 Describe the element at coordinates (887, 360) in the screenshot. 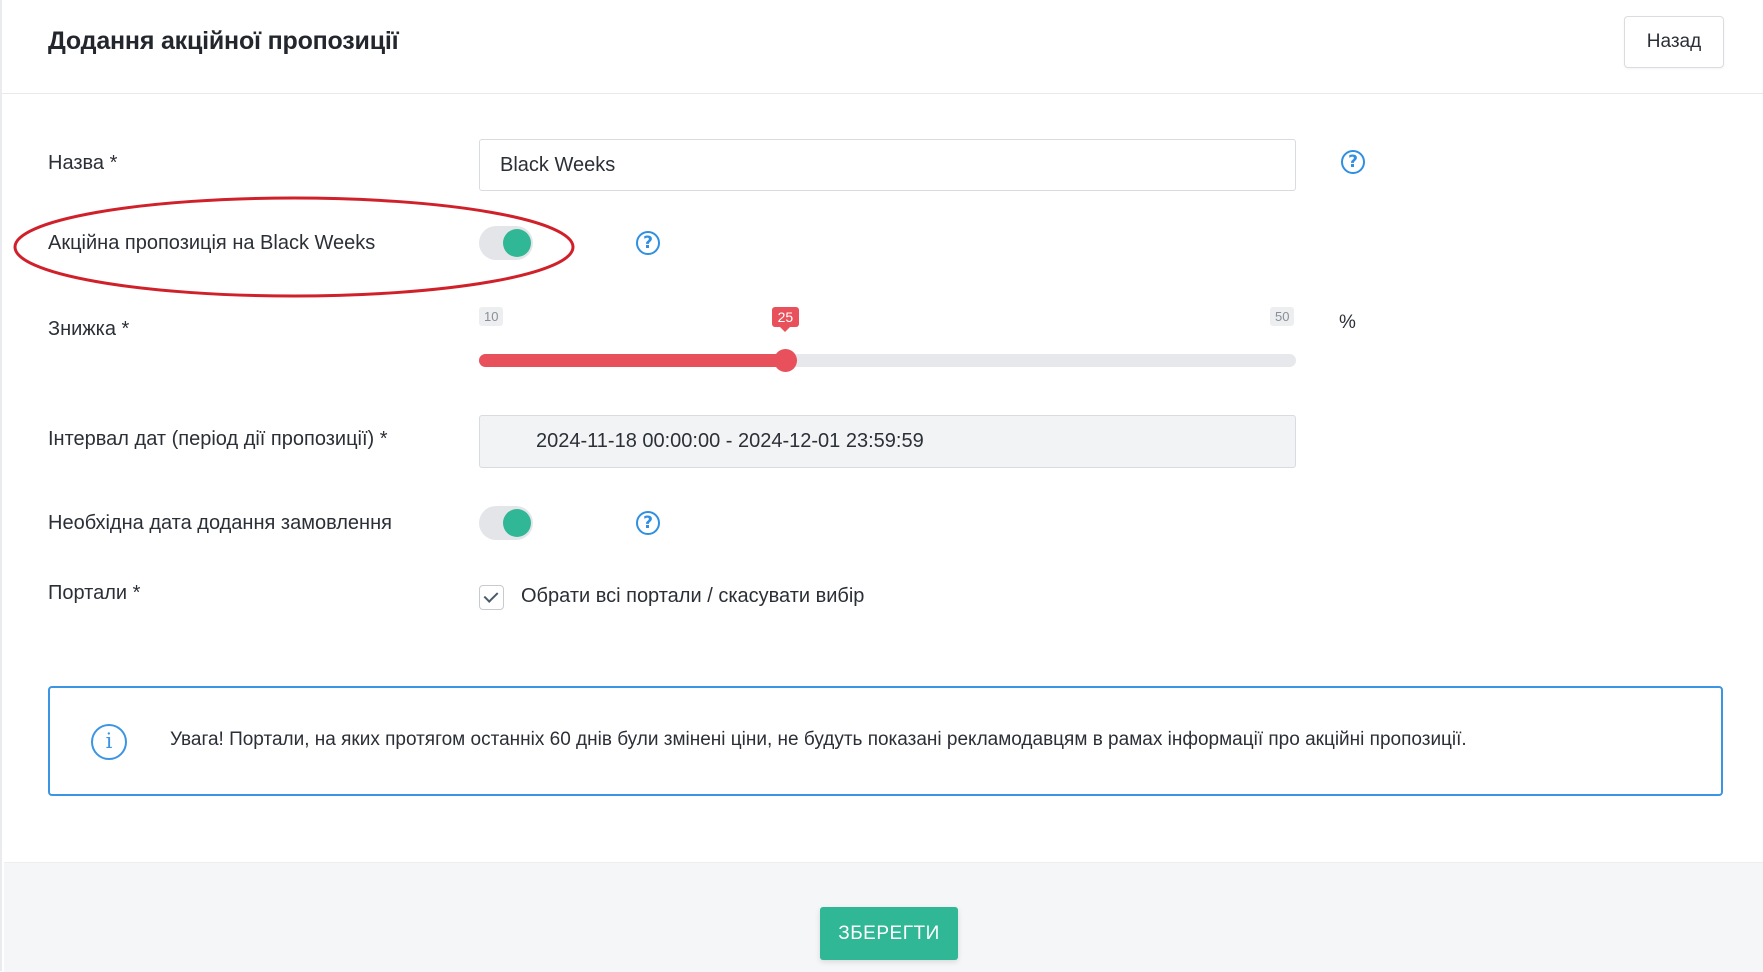

I see `discount-slider` at that location.